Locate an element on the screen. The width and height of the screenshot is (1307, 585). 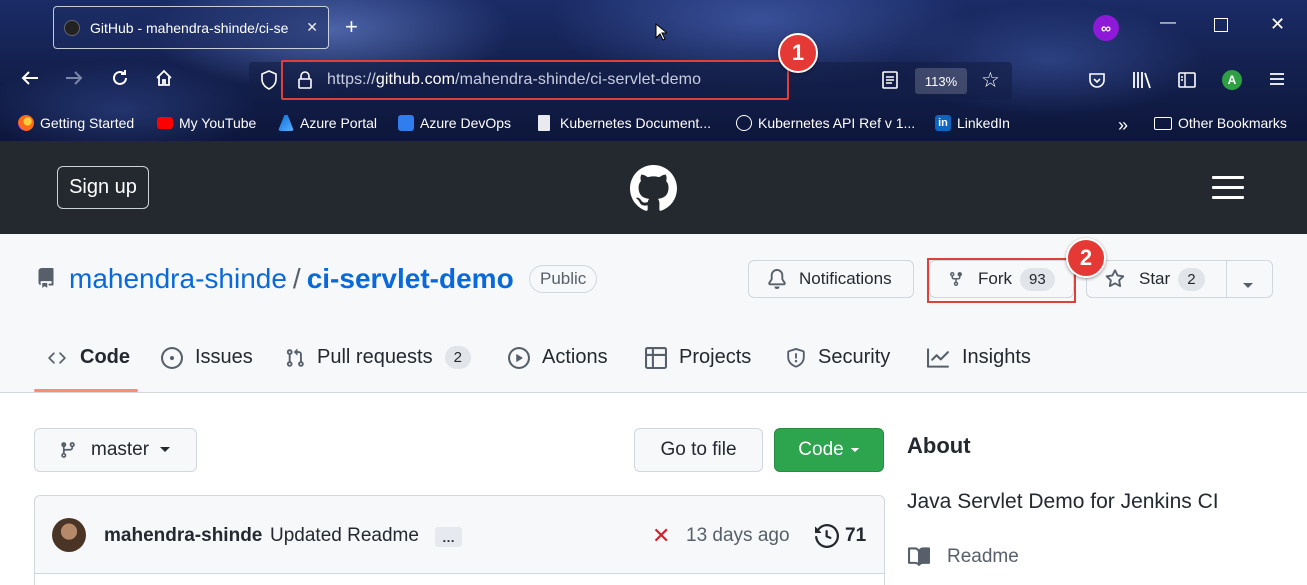
play-icon is located at coordinates (519, 357).